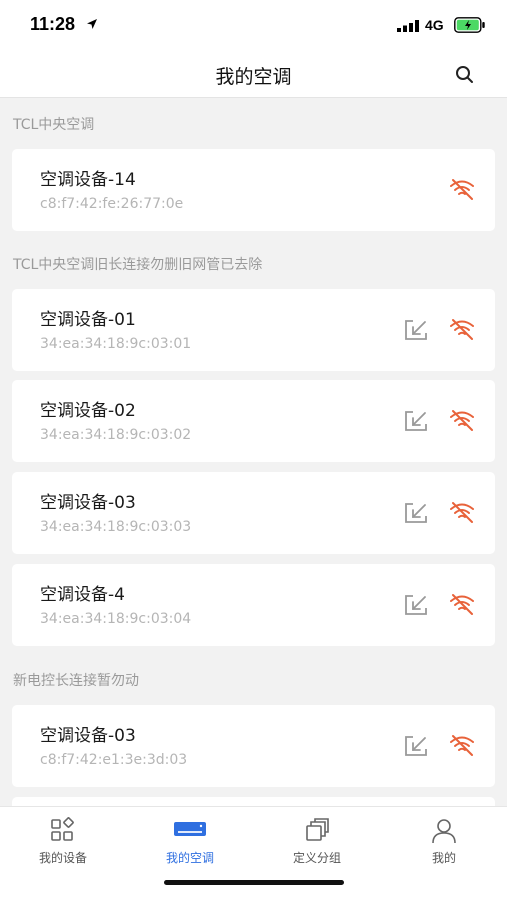  Describe the element at coordinates (469, 25) in the screenshot. I see `battery-charging-icon` at that location.